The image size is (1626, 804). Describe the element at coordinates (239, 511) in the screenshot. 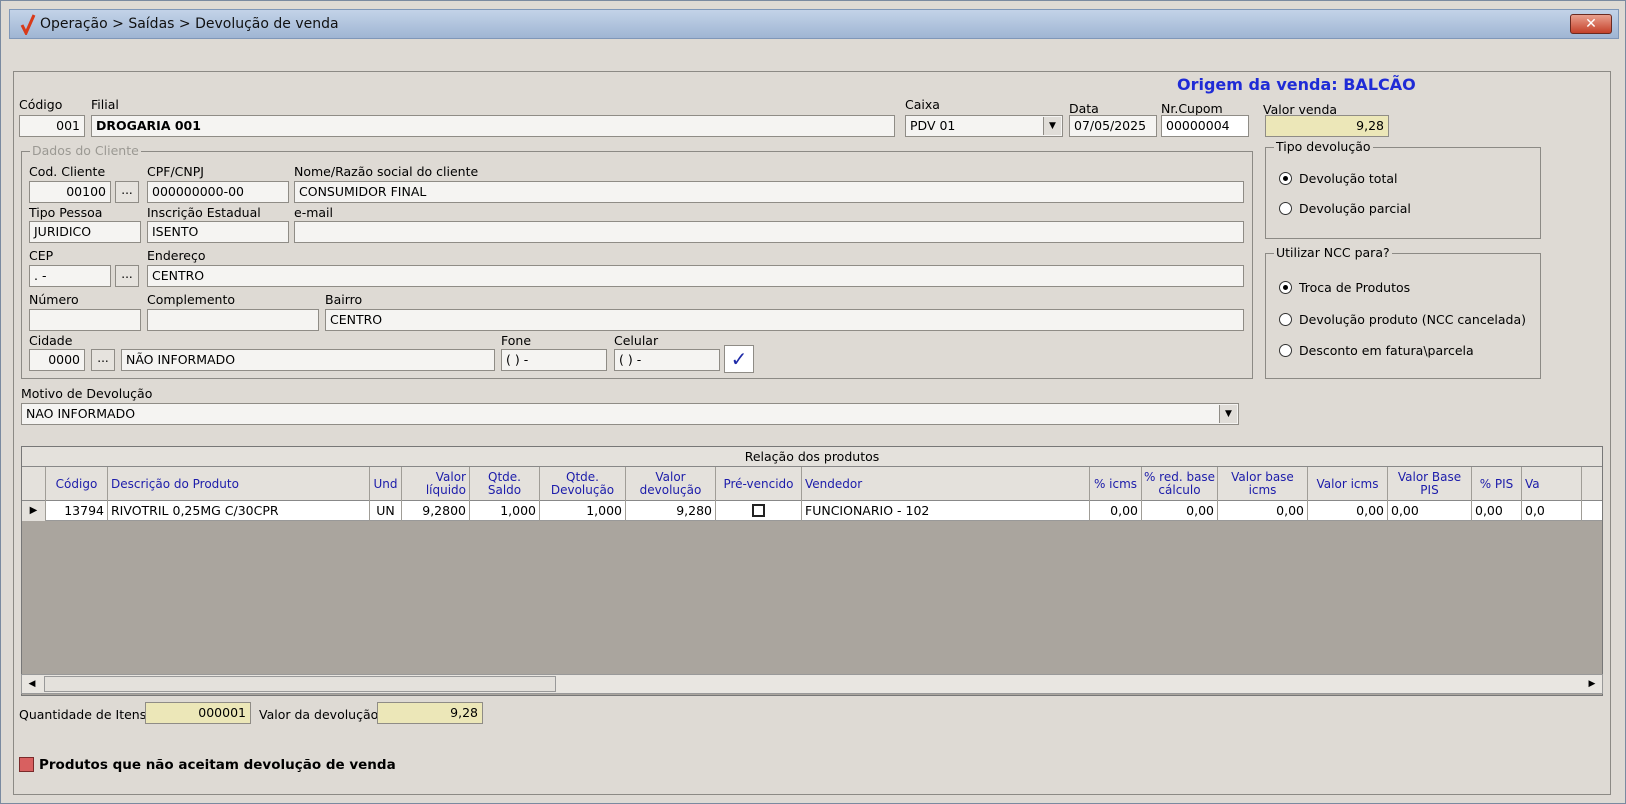

I see `cell-descricao: RIVOTRIL 0,25MG C/30CPR` at that location.